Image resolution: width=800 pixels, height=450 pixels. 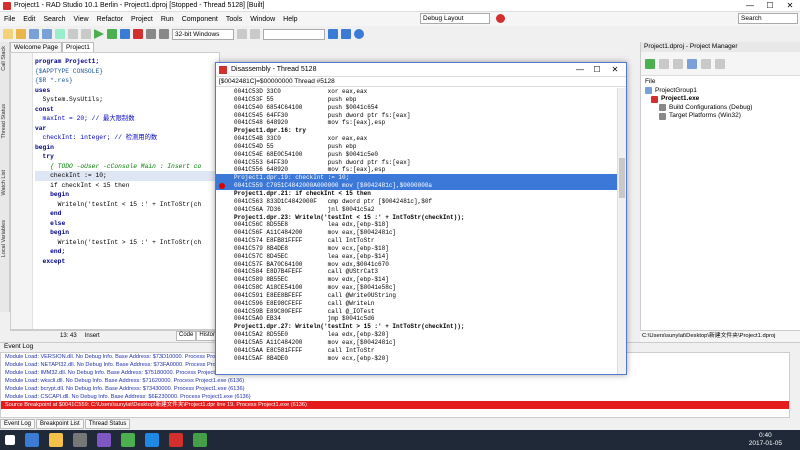 What do you see at coordinates (47, 34) in the screenshot?
I see `save-all-icon` at bounding box center [47, 34].